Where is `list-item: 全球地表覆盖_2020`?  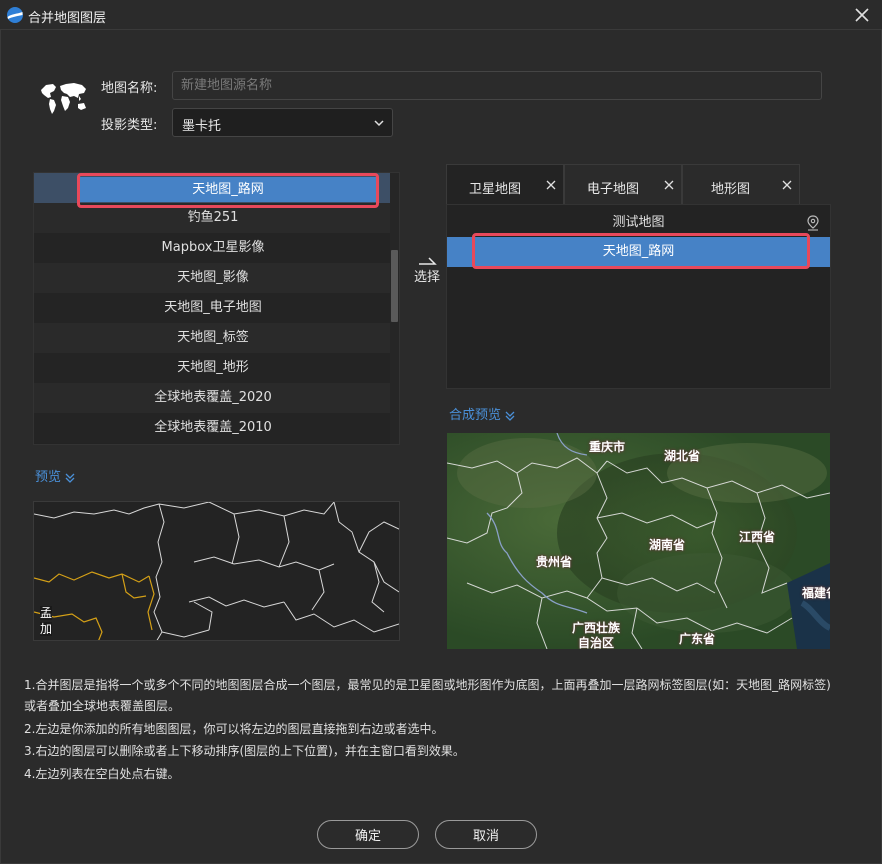 list-item: 全球地表覆盖_2020 is located at coordinates (213, 398).